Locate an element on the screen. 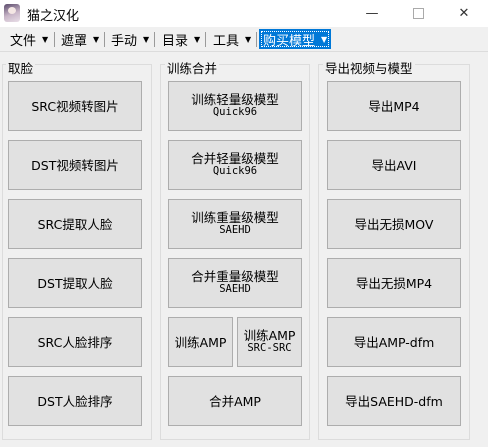 Image resolution: width=488 pixels, height=447 pixels. menu-manual: 手动 ▼ is located at coordinates (130, 39).